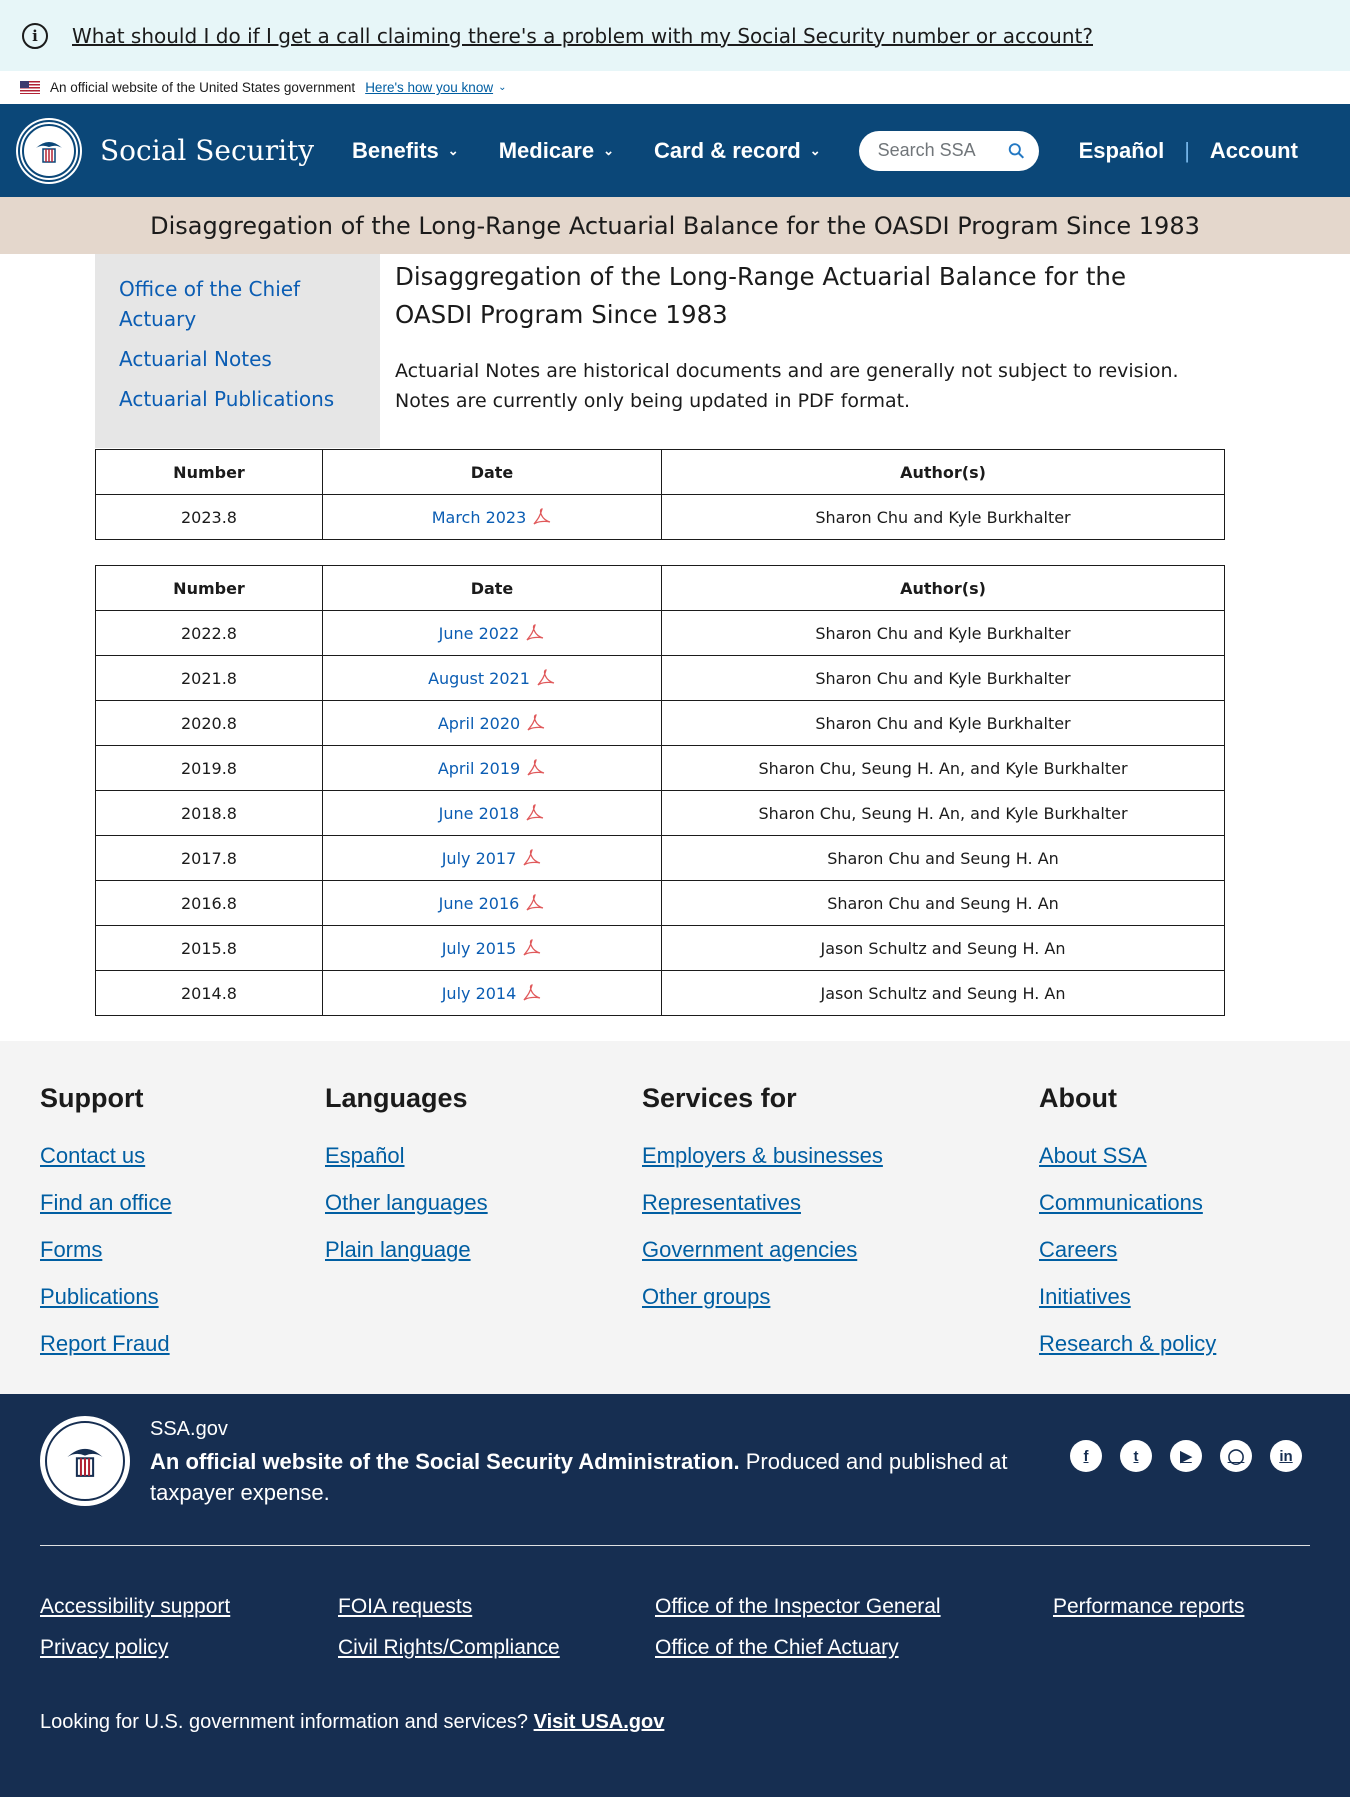 This screenshot has height=1797, width=1350. I want to click on footer-link: Employers & businesses, so click(762, 1155).